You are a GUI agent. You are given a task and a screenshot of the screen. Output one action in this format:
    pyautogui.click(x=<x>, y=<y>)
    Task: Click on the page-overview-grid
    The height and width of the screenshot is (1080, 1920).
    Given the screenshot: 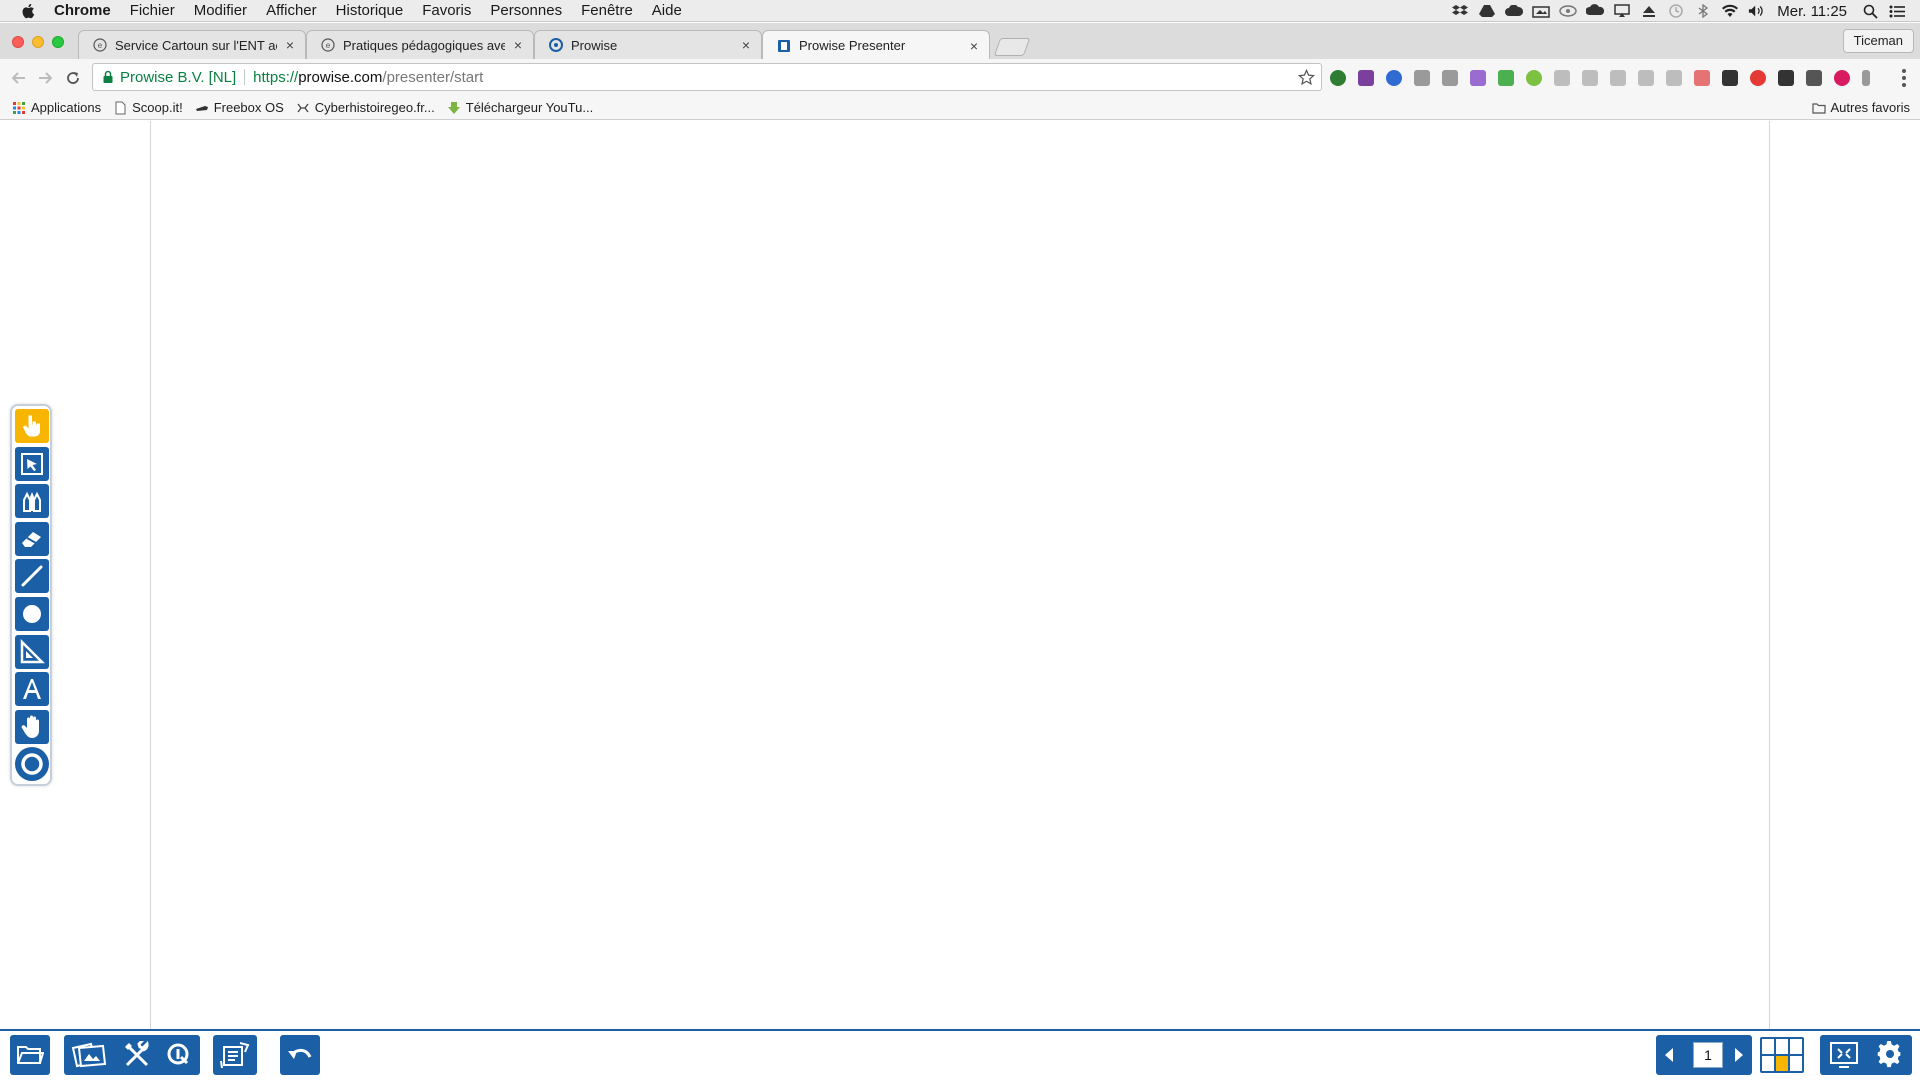 What is the action you would take?
    pyautogui.click(x=1782, y=1055)
    